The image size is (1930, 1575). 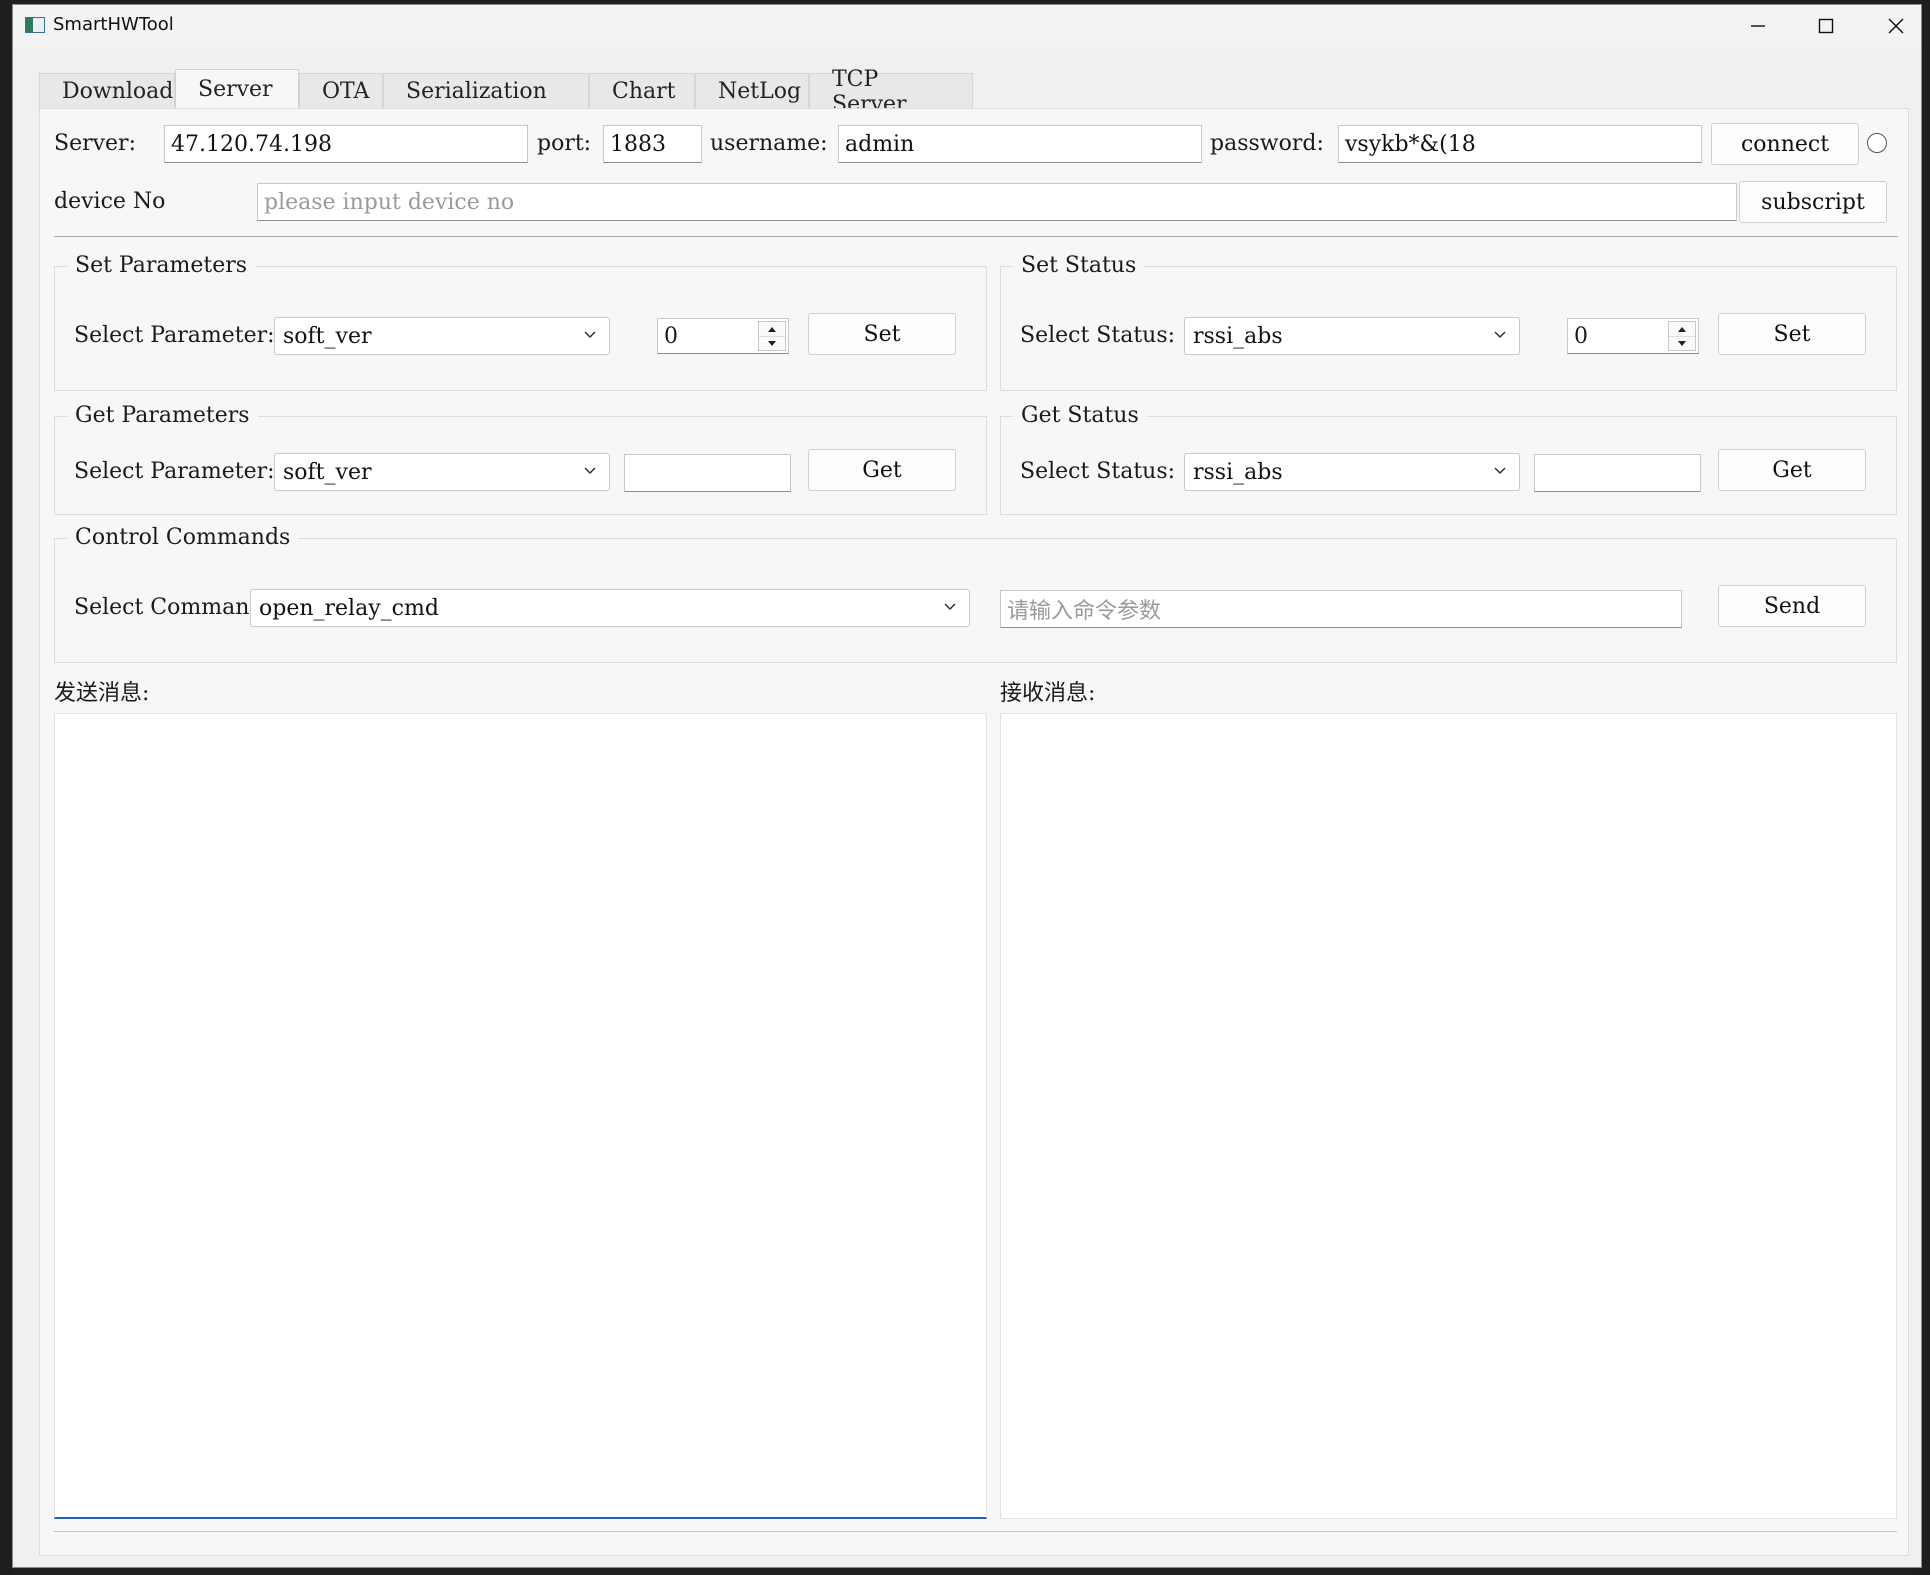 What do you see at coordinates (95, 143) in the screenshot?
I see `server-label: Server:` at bounding box center [95, 143].